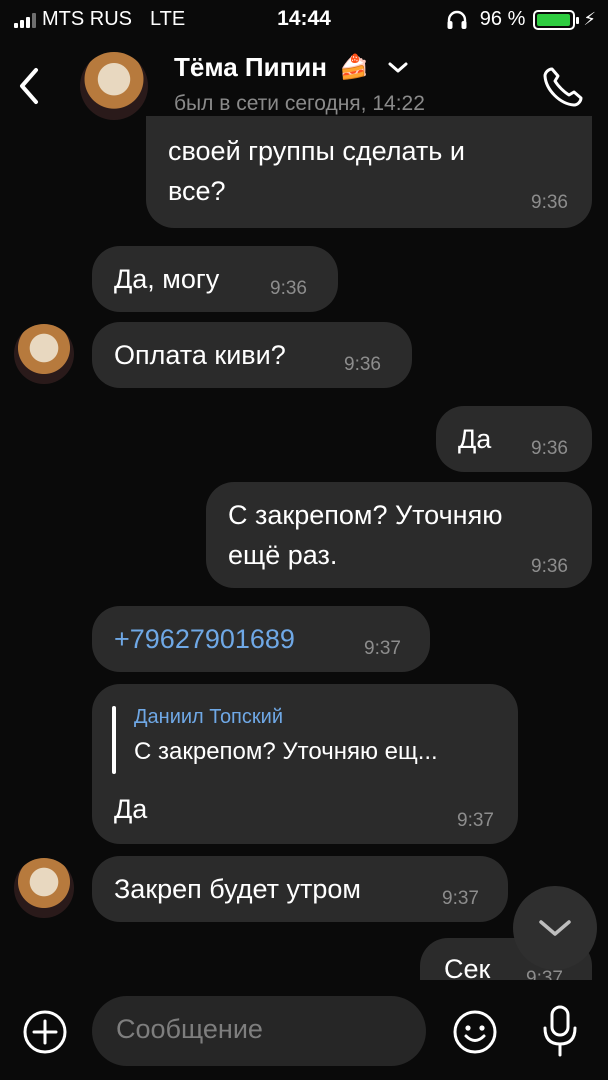 Image resolution: width=608 pixels, height=1080 pixels. I want to click on battery-percent: 96 %, so click(502, 19).